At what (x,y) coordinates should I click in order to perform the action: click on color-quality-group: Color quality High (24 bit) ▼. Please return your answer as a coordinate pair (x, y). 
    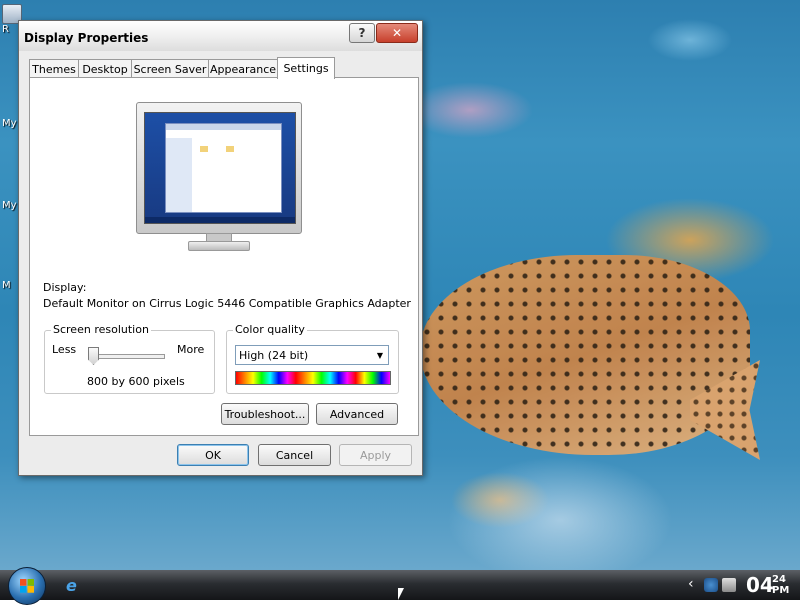
    Looking at the image, I should click on (312, 358).